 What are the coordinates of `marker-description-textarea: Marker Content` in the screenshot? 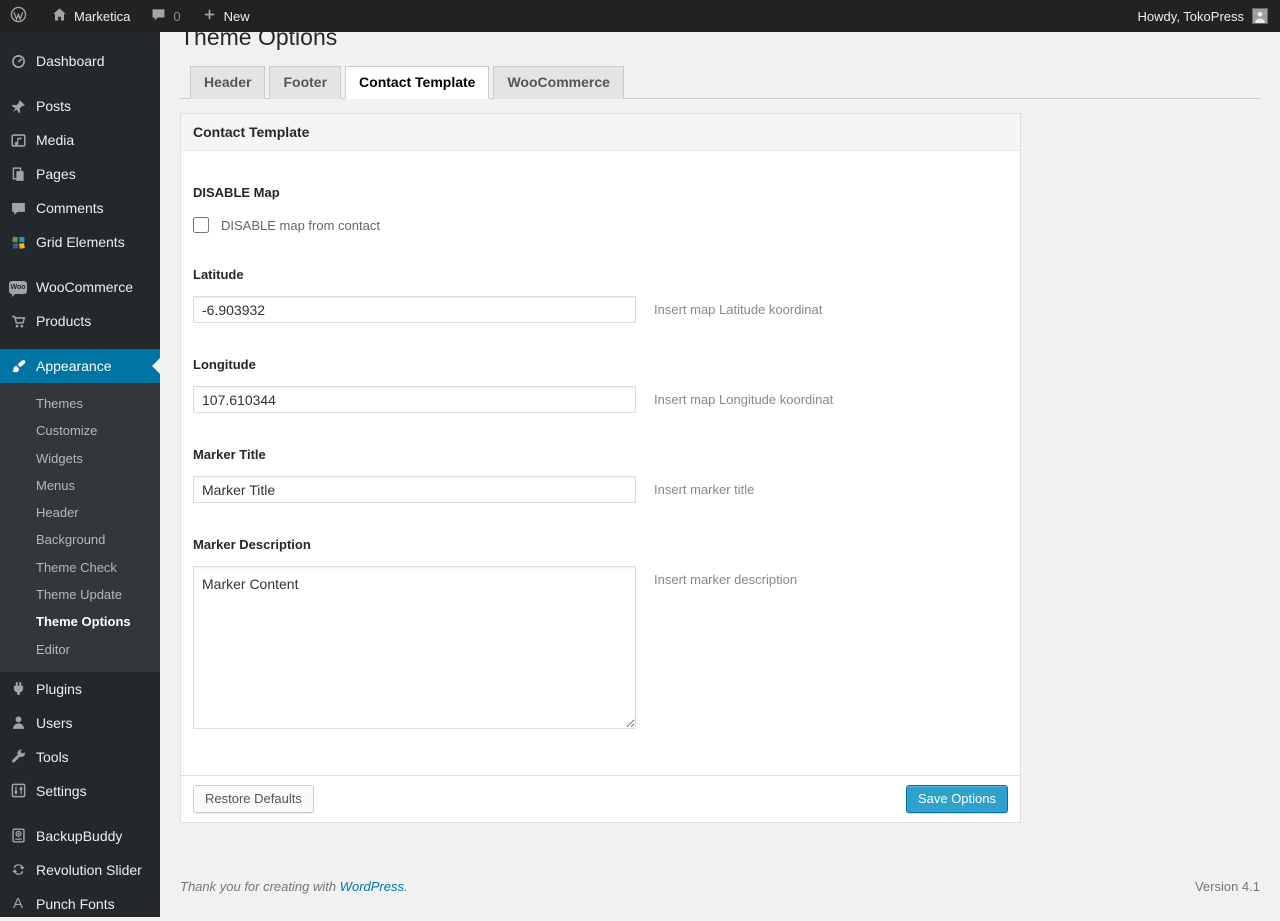 It's located at (414, 647).